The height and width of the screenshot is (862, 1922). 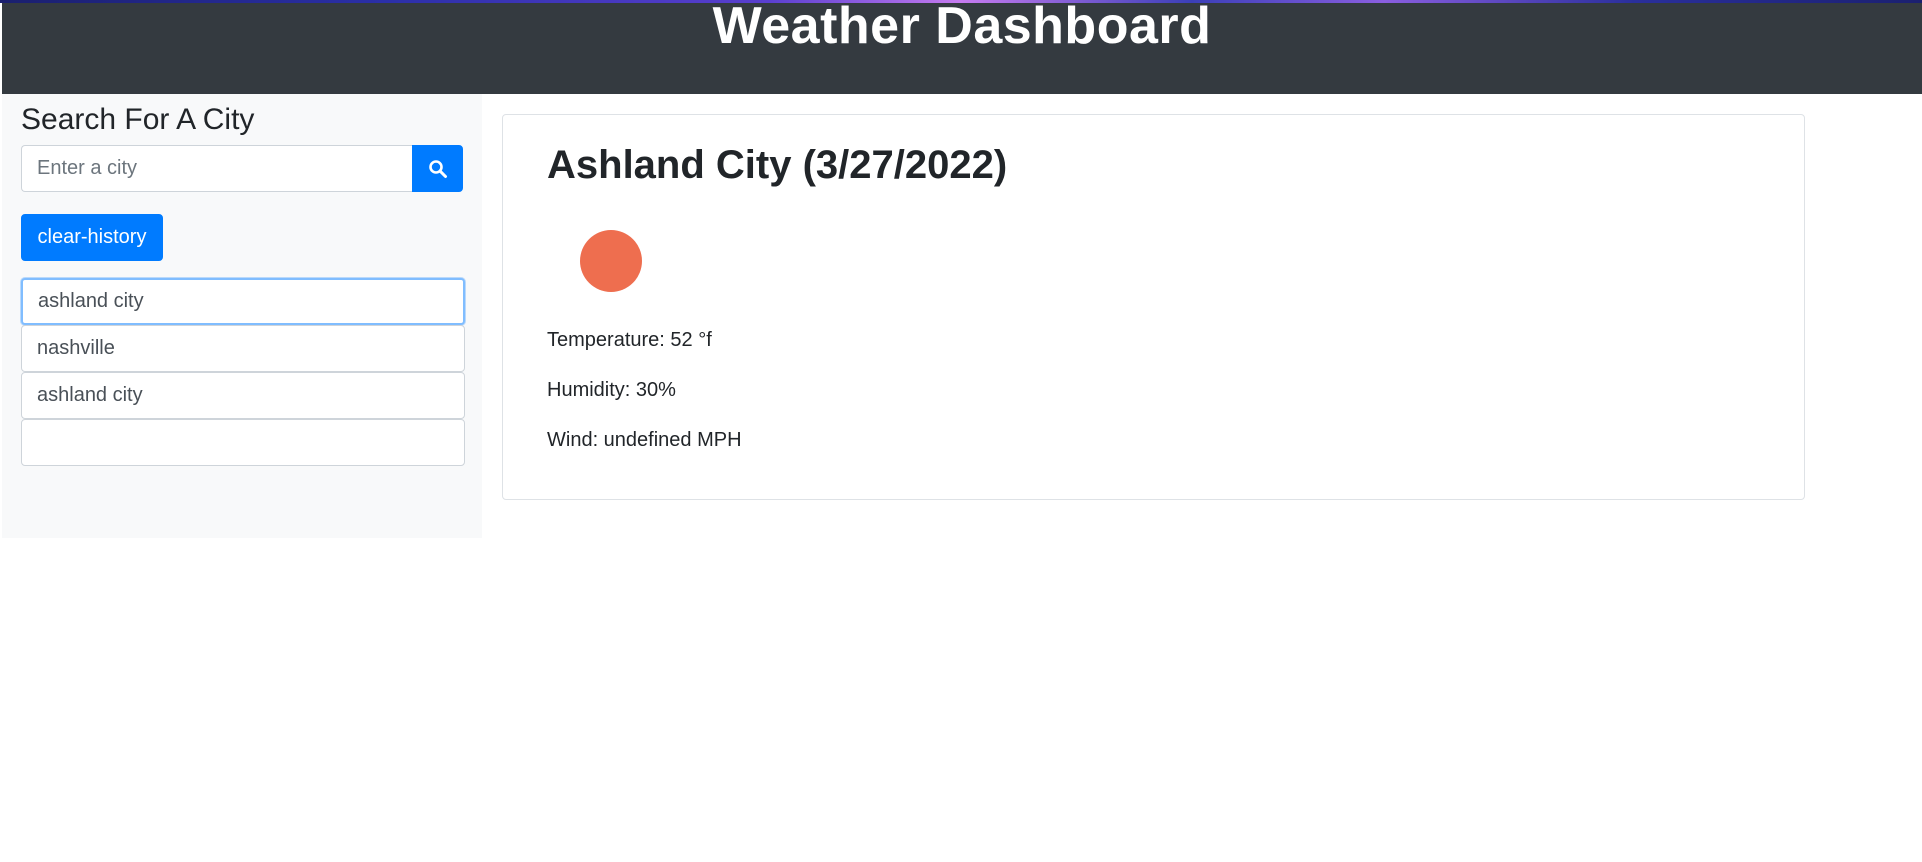 I want to click on search-group, so click(x=242, y=168).